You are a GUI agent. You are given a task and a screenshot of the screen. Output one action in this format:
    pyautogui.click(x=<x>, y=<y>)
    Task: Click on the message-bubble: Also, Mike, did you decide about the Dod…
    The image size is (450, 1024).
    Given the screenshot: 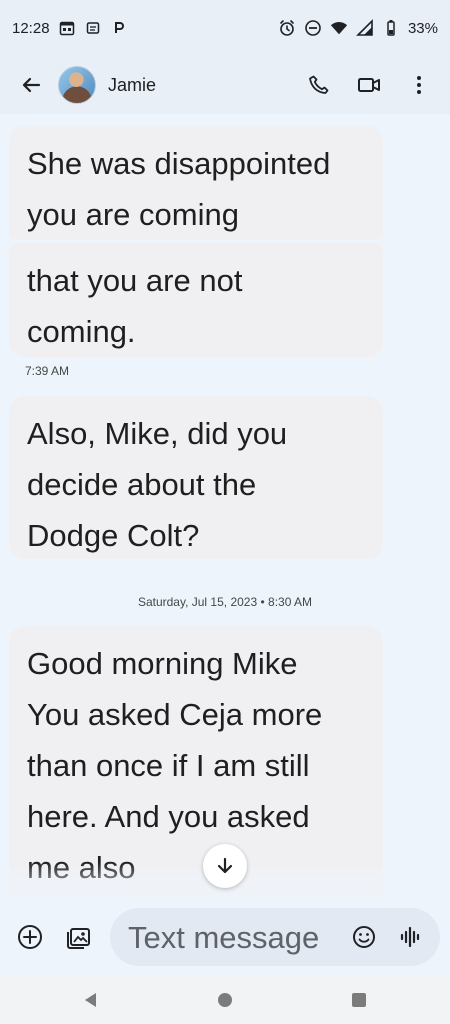 What is the action you would take?
    pyautogui.click(x=196, y=477)
    